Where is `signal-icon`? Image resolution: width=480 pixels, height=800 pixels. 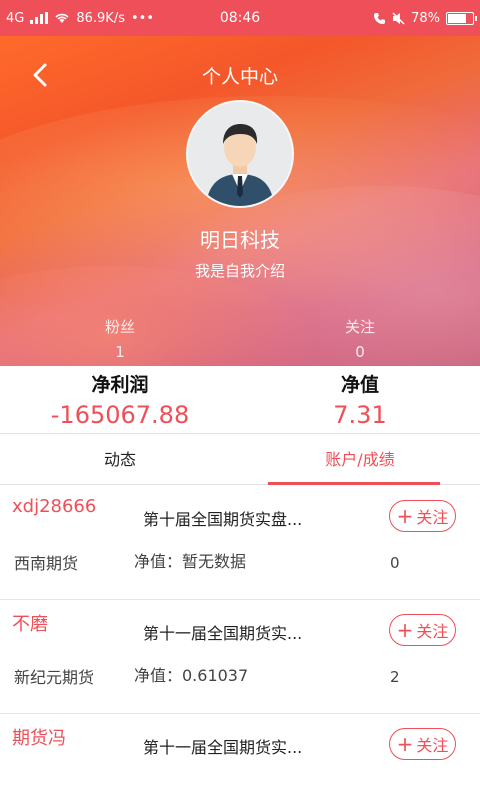 signal-icon is located at coordinates (39, 18).